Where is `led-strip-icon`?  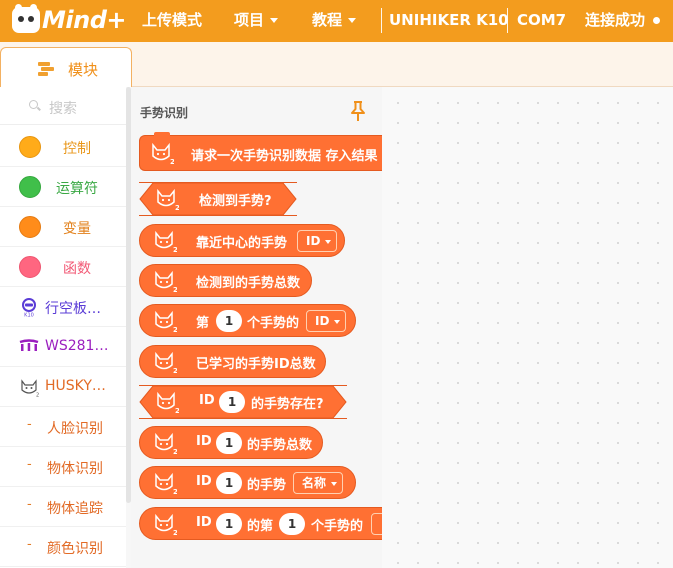
led-strip-icon is located at coordinates (29, 345).